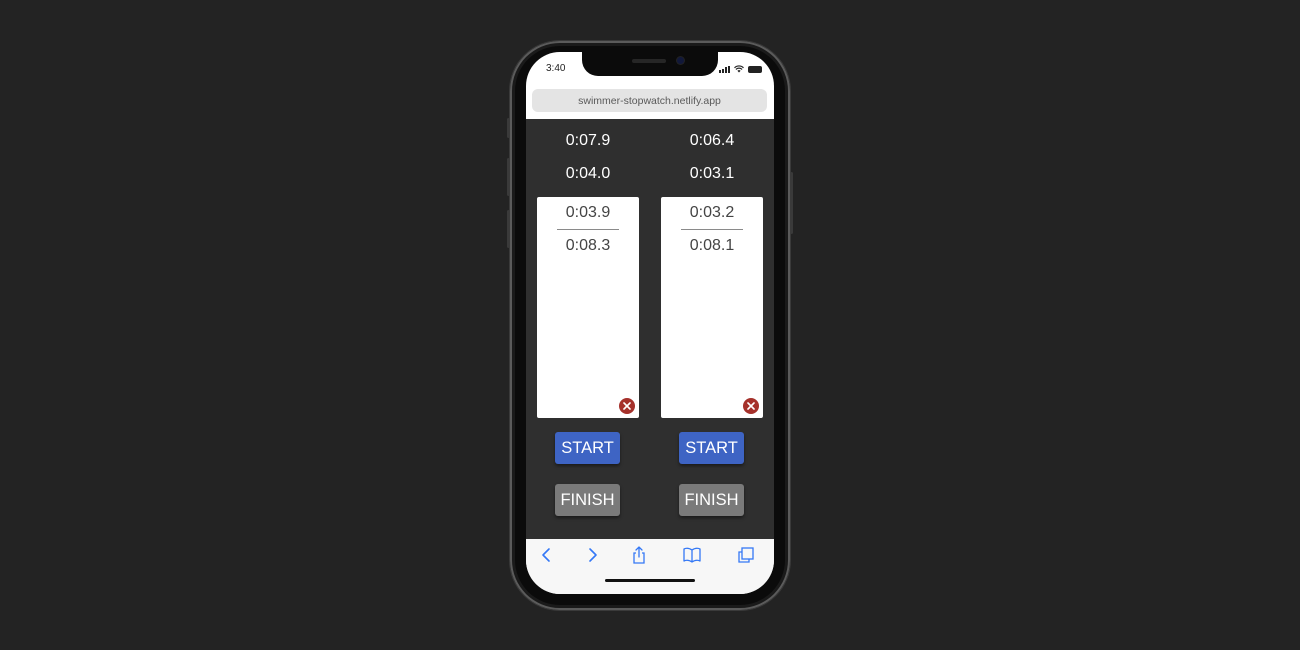 The width and height of the screenshot is (1300, 650). Describe the element at coordinates (680, 60) in the screenshot. I see `camera-icon` at that location.